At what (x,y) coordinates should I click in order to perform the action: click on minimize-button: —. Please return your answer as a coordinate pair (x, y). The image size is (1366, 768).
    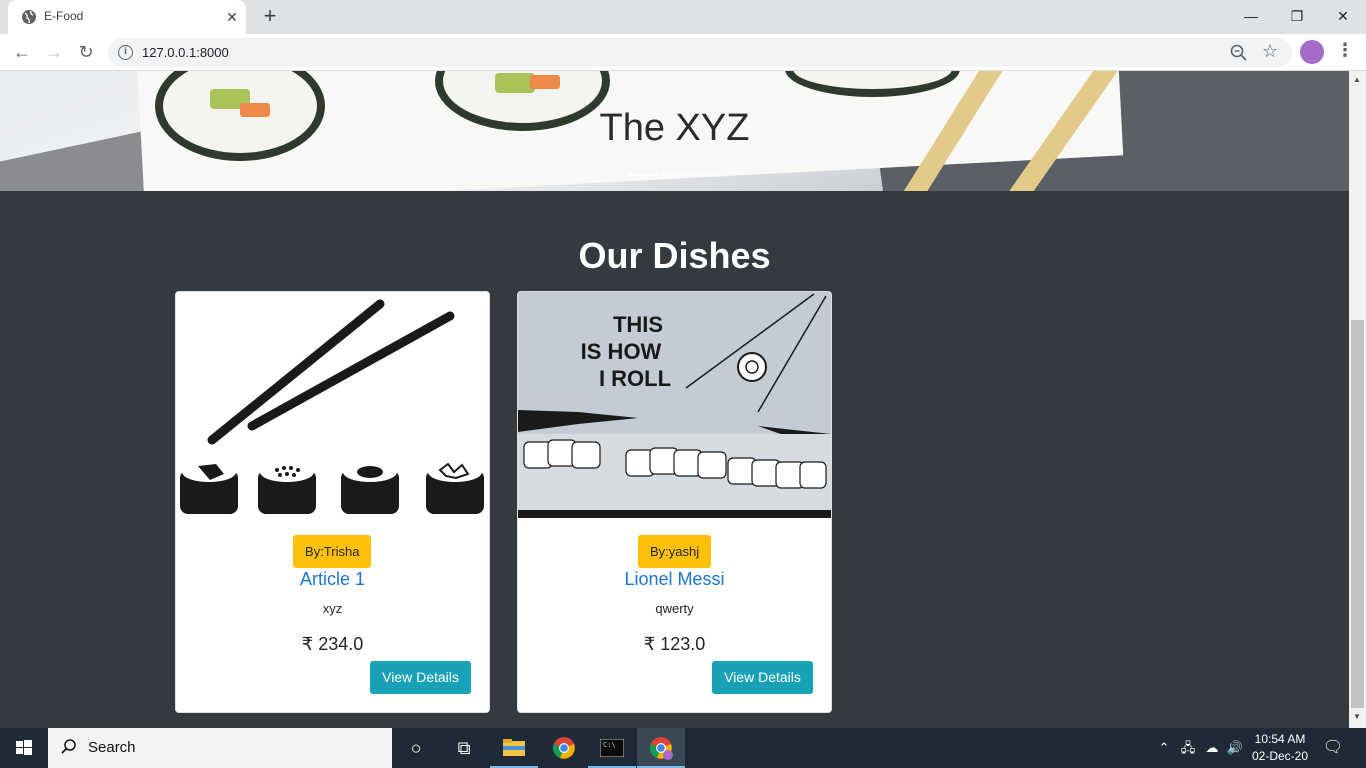
    Looking at the image, I should click on (1251, 16).